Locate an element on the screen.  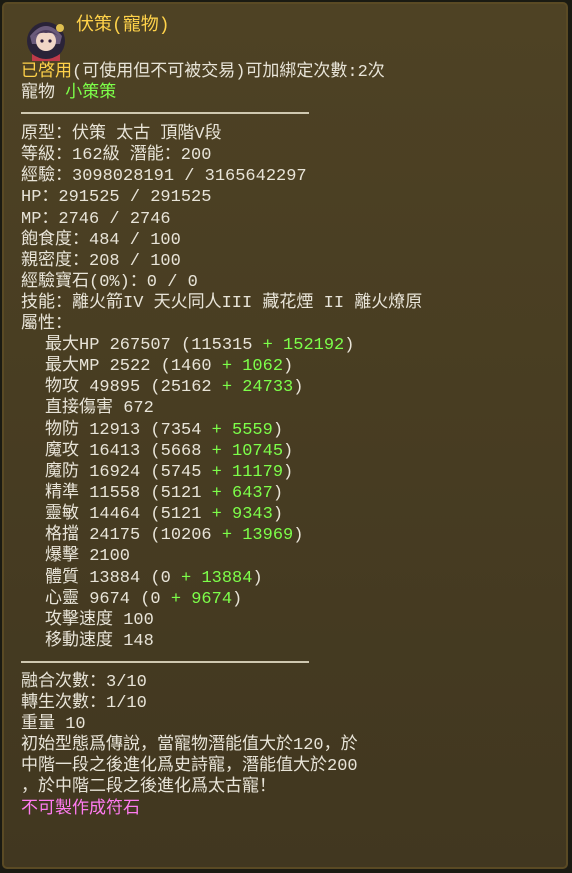
divider-bottom is located at coordinates (165, 662).